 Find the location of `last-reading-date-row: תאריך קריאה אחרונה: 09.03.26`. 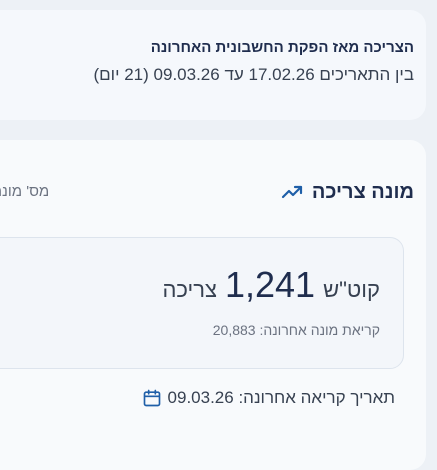

last-reading-date-row: תאריך קריאה אחרונה: 09.03.26 is located at coordinates (268, 398).